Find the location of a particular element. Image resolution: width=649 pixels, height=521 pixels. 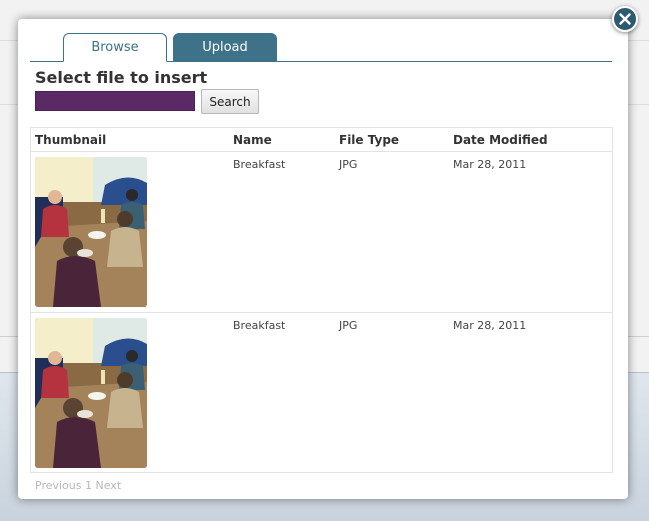

tab-browse: Browse is located at coordinates (115, 47).